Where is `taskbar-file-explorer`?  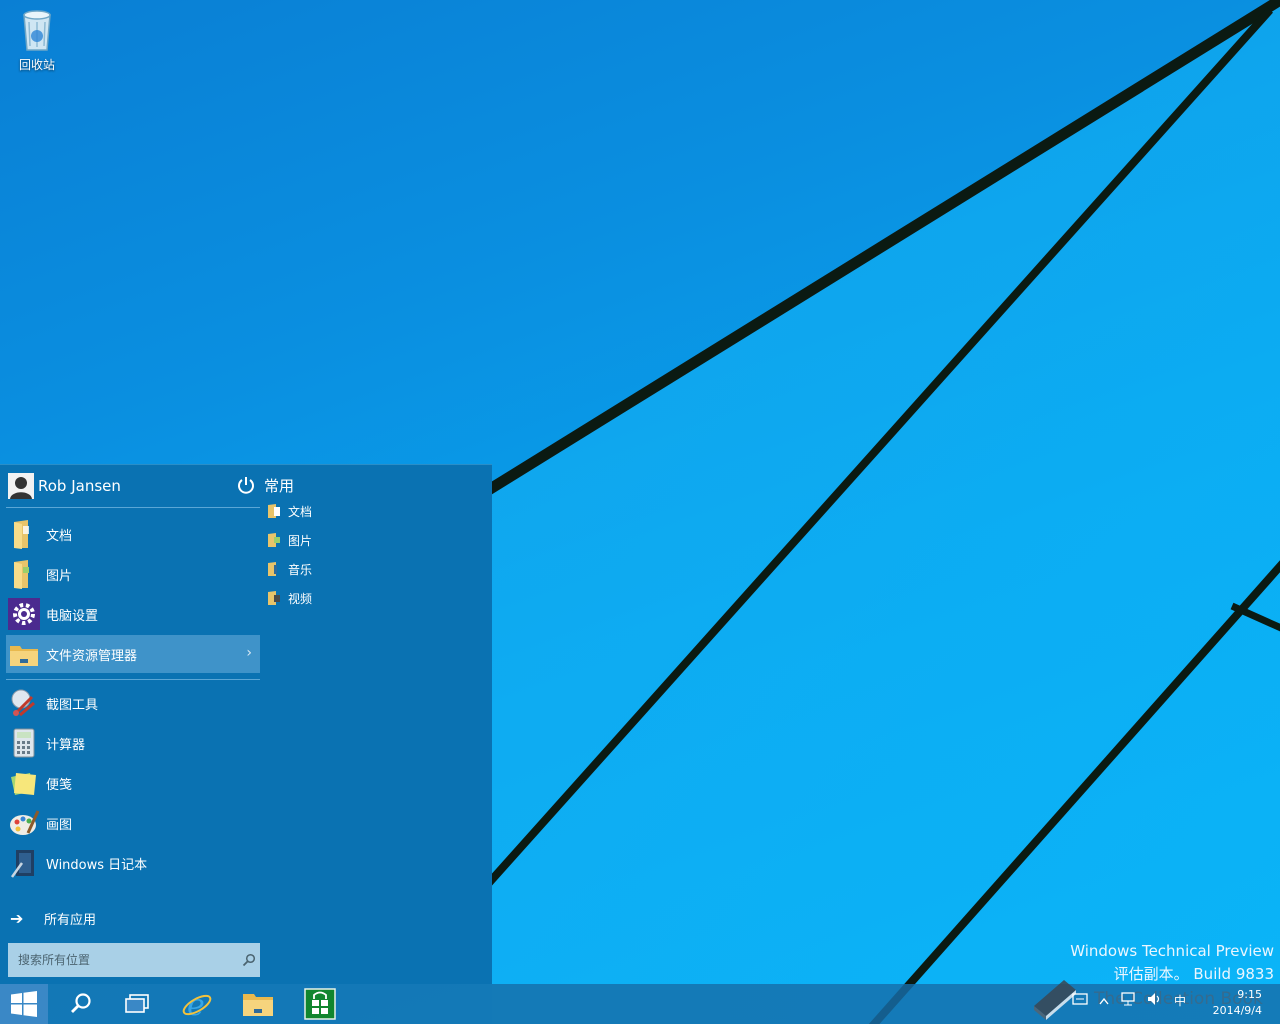
taskbar-file-explorer is located at coordinates (258, 1004).